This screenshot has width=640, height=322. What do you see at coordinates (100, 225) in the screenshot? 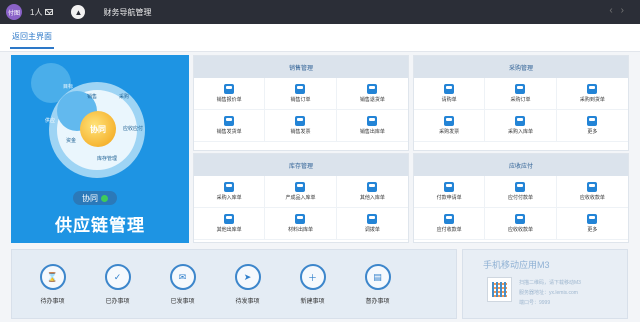
I see `hero-title: 供应链管理` at bounding box center [100, 225].